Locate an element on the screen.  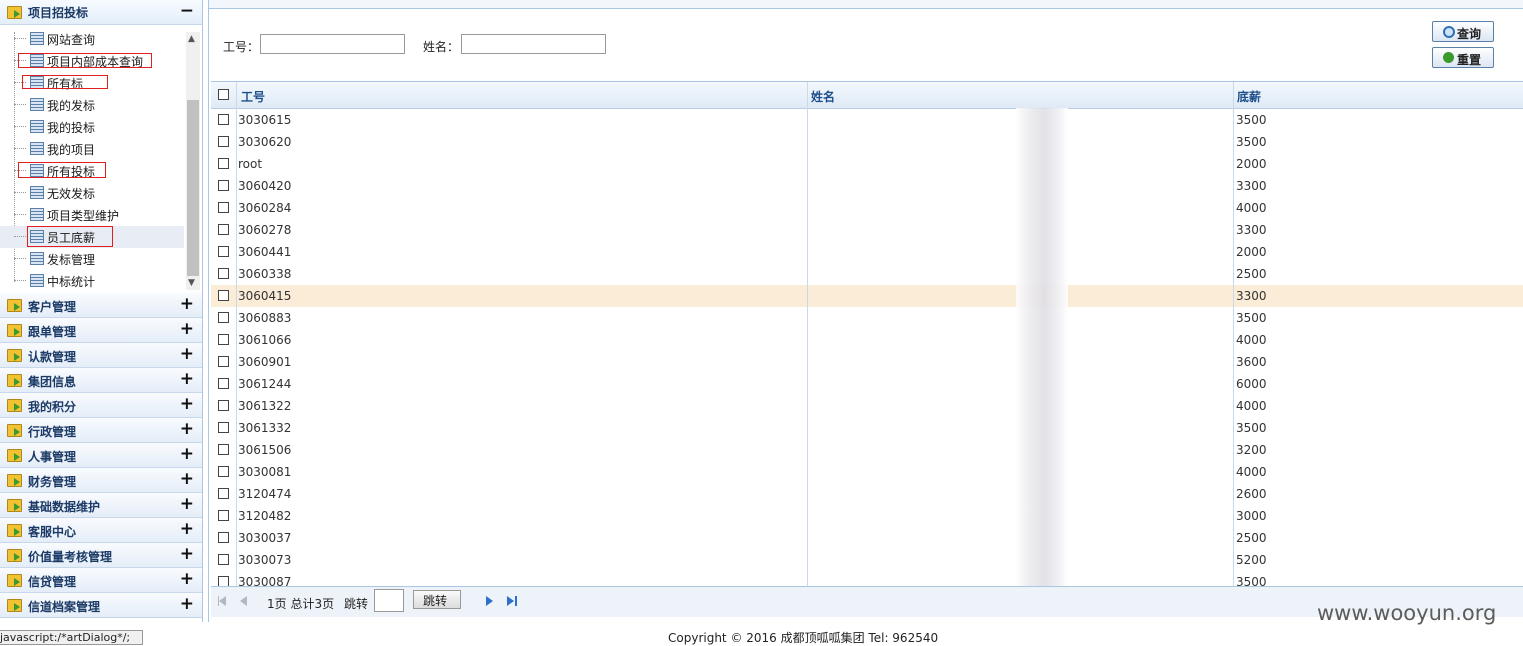
name-input is located at coordinates (533, 44).